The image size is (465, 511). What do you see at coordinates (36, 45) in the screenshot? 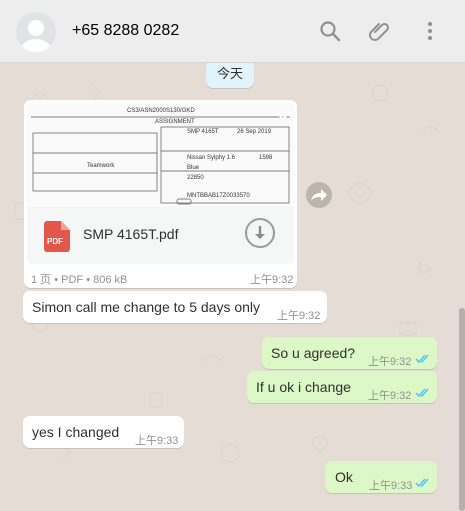
I see `avatar-body` at bounding box center [36, 45].